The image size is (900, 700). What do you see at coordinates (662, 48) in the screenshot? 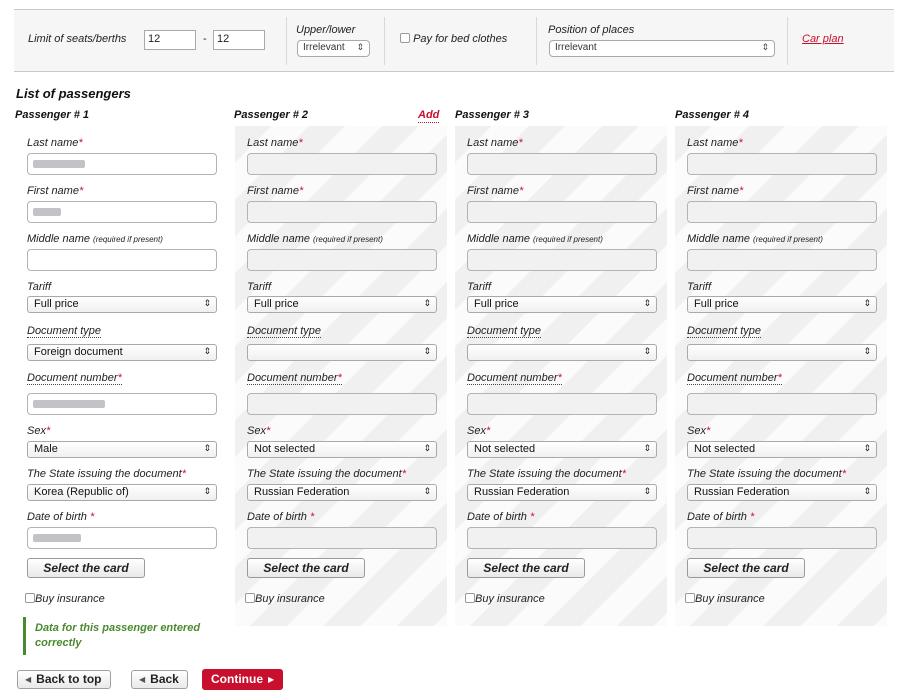
I see `position-places-select: Irrelevant ⇕` at bounding box center [662, 48].